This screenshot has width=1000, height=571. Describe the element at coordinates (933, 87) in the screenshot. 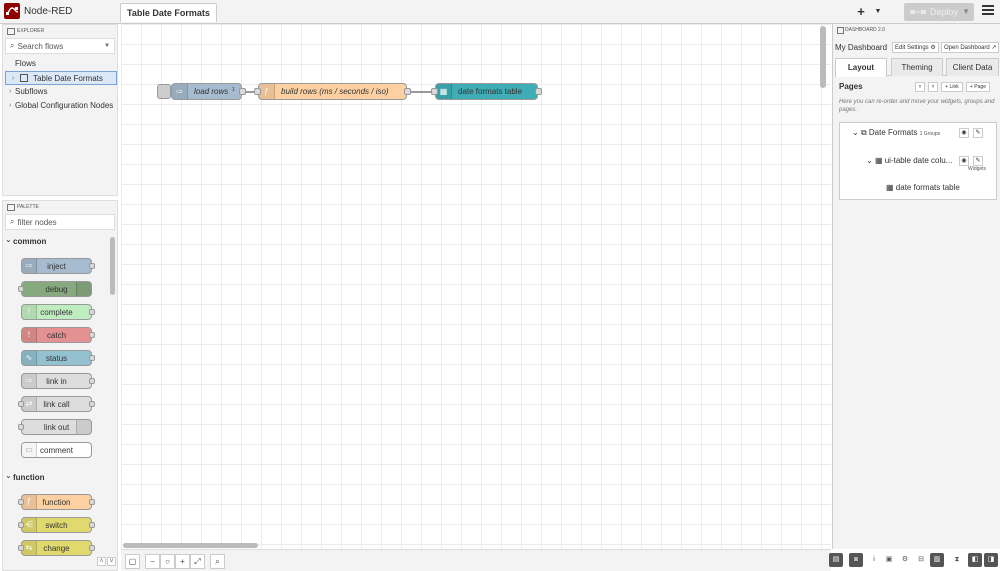

I see `expand-all-icon: ˅` at that location.